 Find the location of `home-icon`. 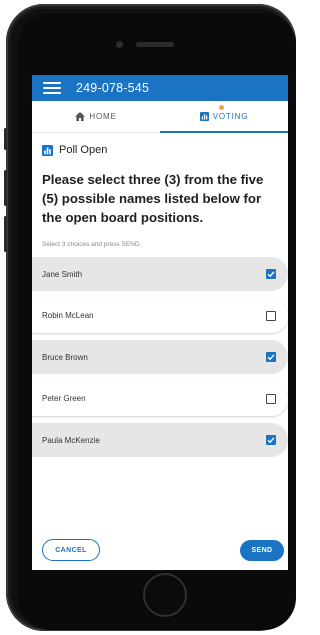

home-icon is located at coordinates (80, 116).